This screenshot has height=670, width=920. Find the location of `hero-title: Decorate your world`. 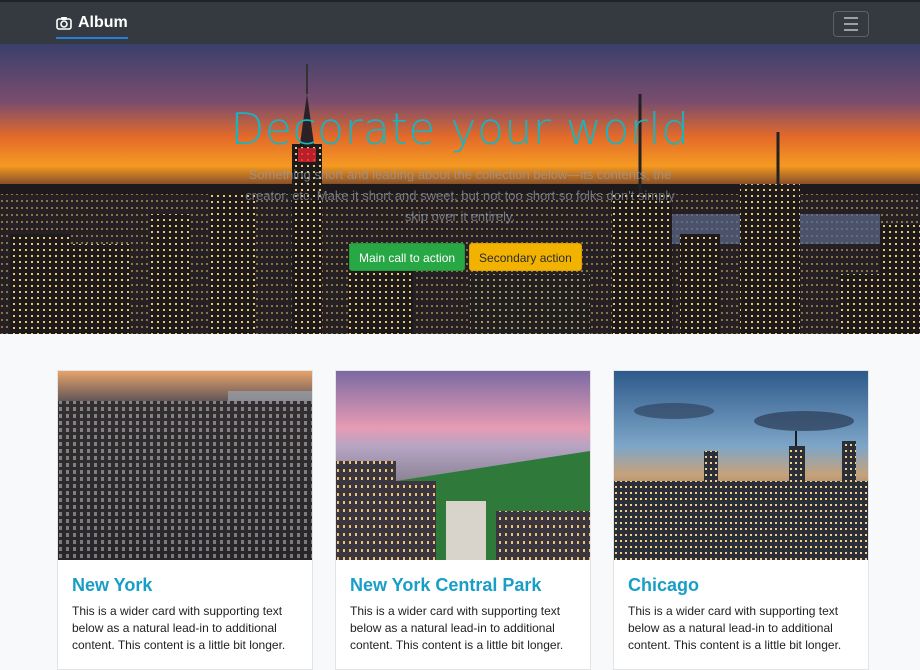

hero-title: Decorate your world is located at coordinates (460, 129).